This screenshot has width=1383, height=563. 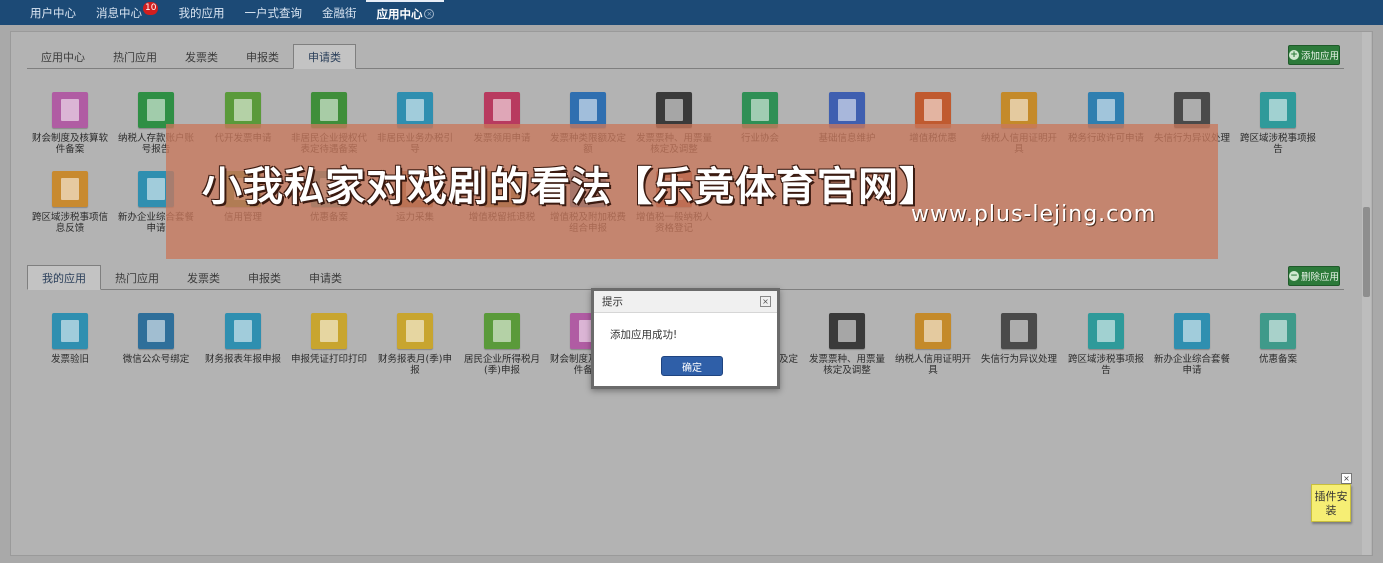 What do you see at coordinates (1018, 359) in the screenshot?
I see `app-label: 失信行为异议处理` at bounding box center [1018, 359].